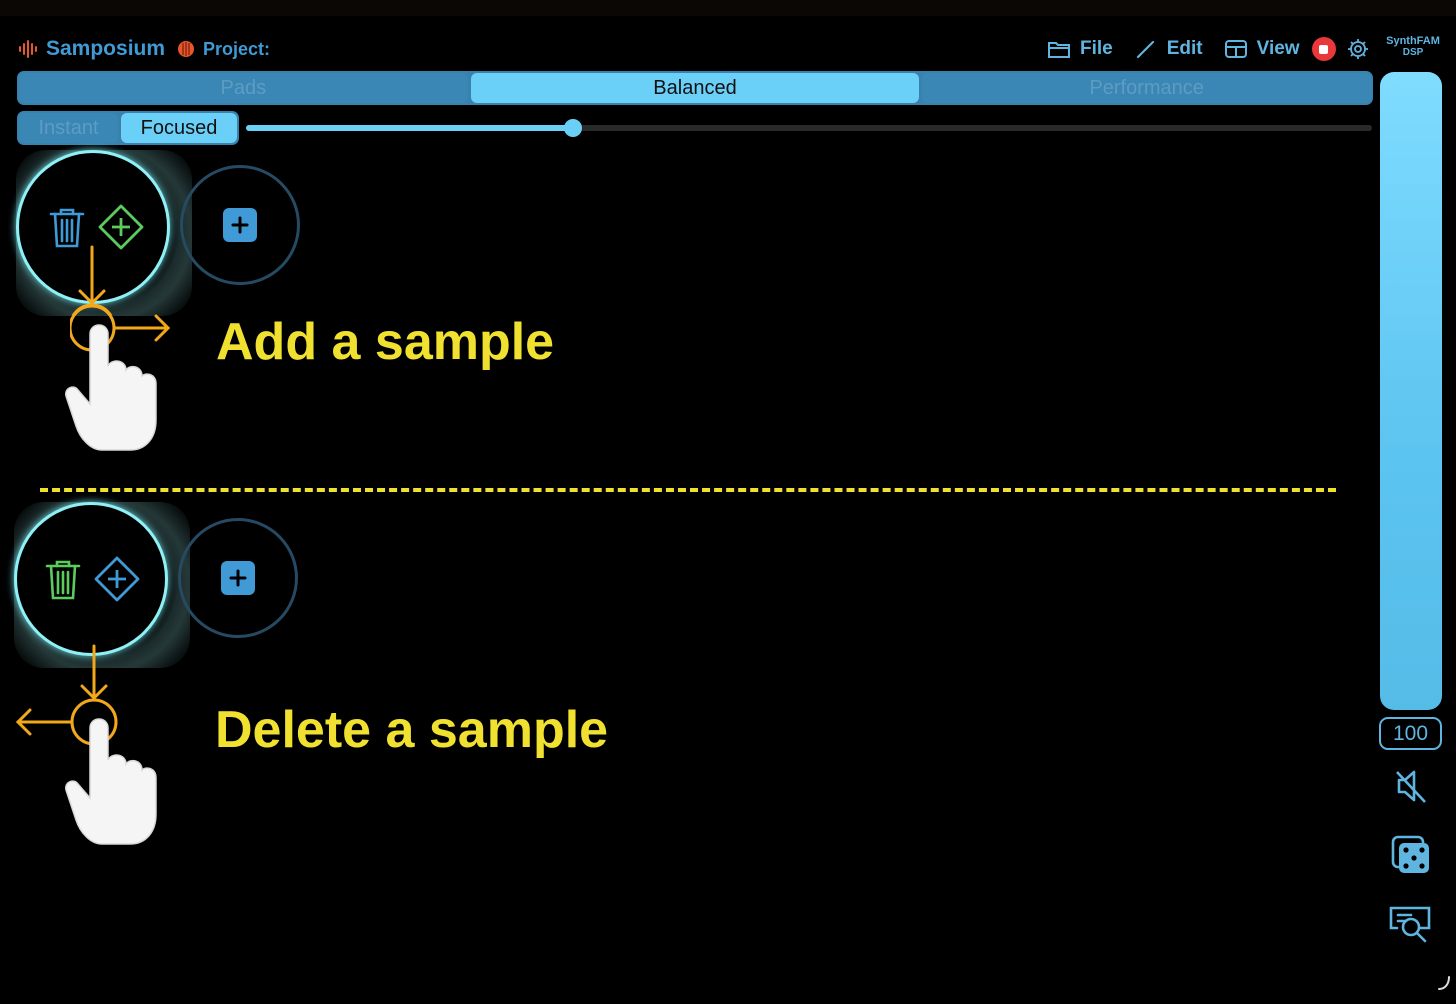  What do you see at coordinates (186, 49) in the screenshot?
I see `record-indicator-icon` at bounding box center [186, 49].